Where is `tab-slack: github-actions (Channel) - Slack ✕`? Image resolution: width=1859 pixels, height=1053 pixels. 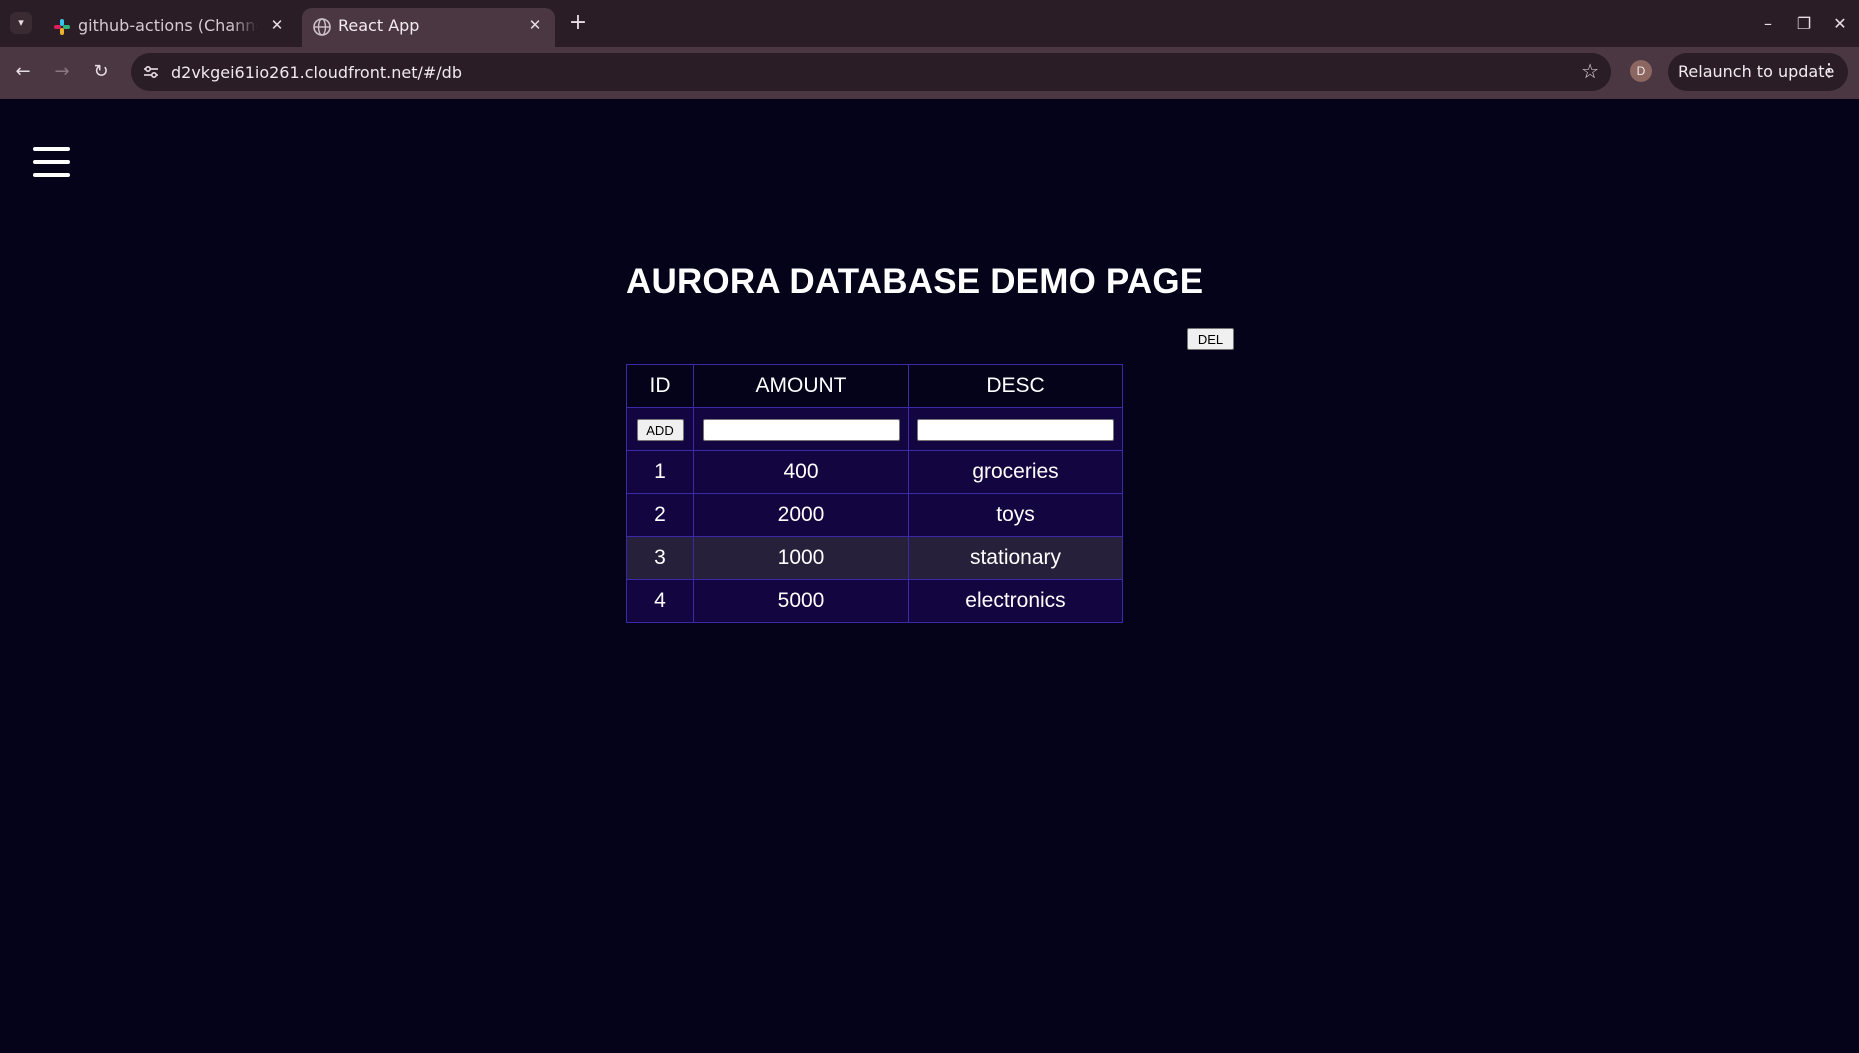
tab-slack: github-actions (Channel) - Slack ✕ is located at coordinates (169, 27).